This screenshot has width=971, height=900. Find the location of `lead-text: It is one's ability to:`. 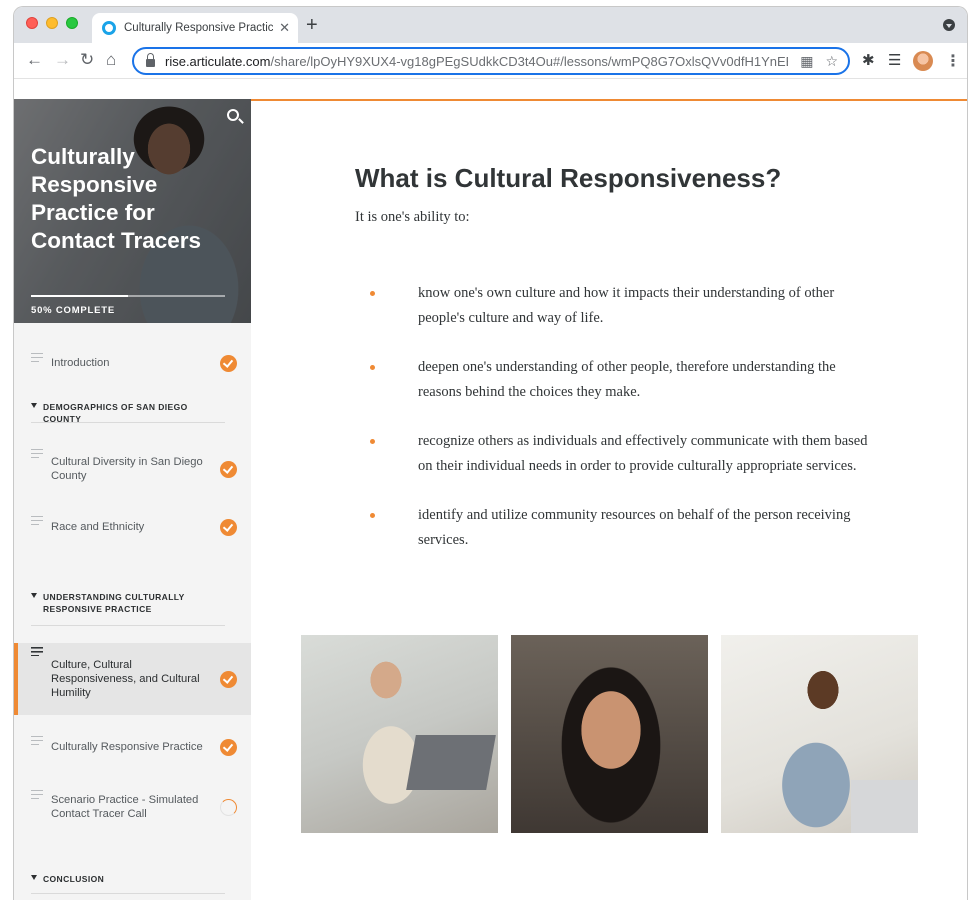

lead-text: It is one's ability to: is located at coordinates (412, 217).